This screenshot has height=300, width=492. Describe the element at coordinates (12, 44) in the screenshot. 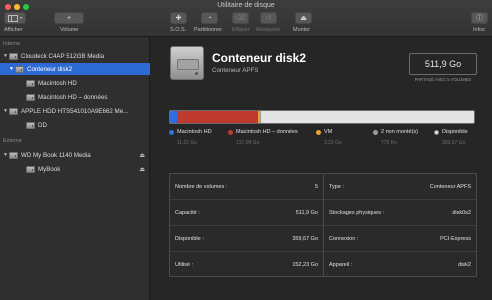

I see `sidebar-section-internal: Interne` at that location.